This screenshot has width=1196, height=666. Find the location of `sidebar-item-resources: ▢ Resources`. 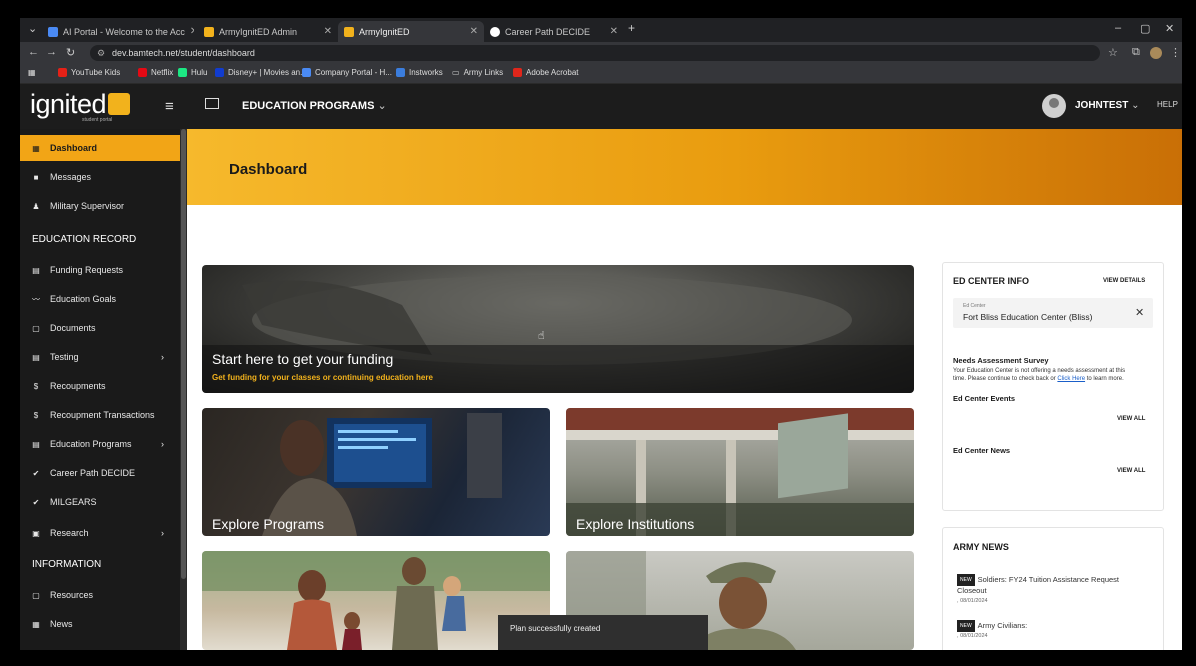

sidebar-item-resources: ▢ Resources is located at coordinates (100, 595).